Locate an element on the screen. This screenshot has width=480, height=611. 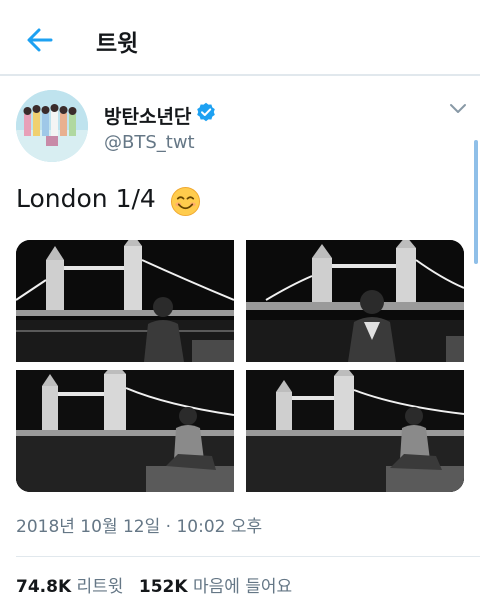
retweets-label: 리트윗 is located at coordinates (100, 587).